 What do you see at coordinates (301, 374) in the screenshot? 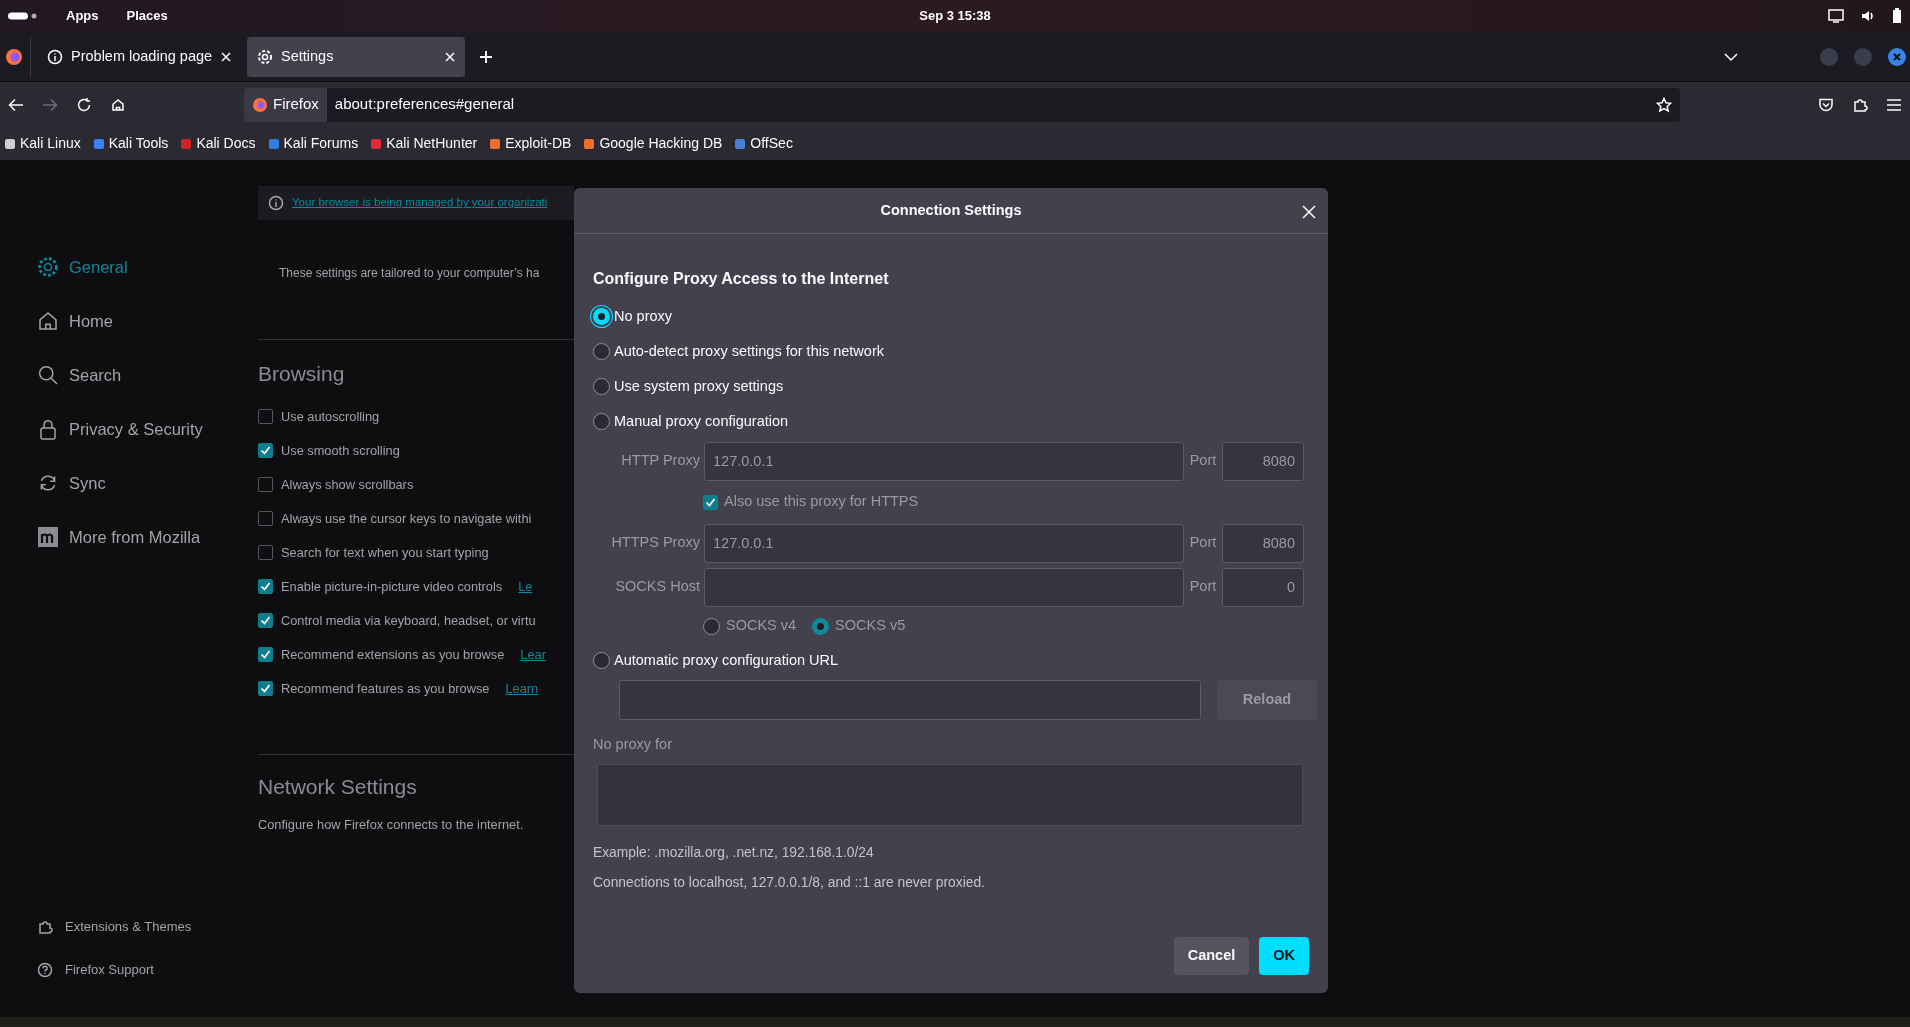
I see `section-heading: Browsing` at bounding box center [301, 374].